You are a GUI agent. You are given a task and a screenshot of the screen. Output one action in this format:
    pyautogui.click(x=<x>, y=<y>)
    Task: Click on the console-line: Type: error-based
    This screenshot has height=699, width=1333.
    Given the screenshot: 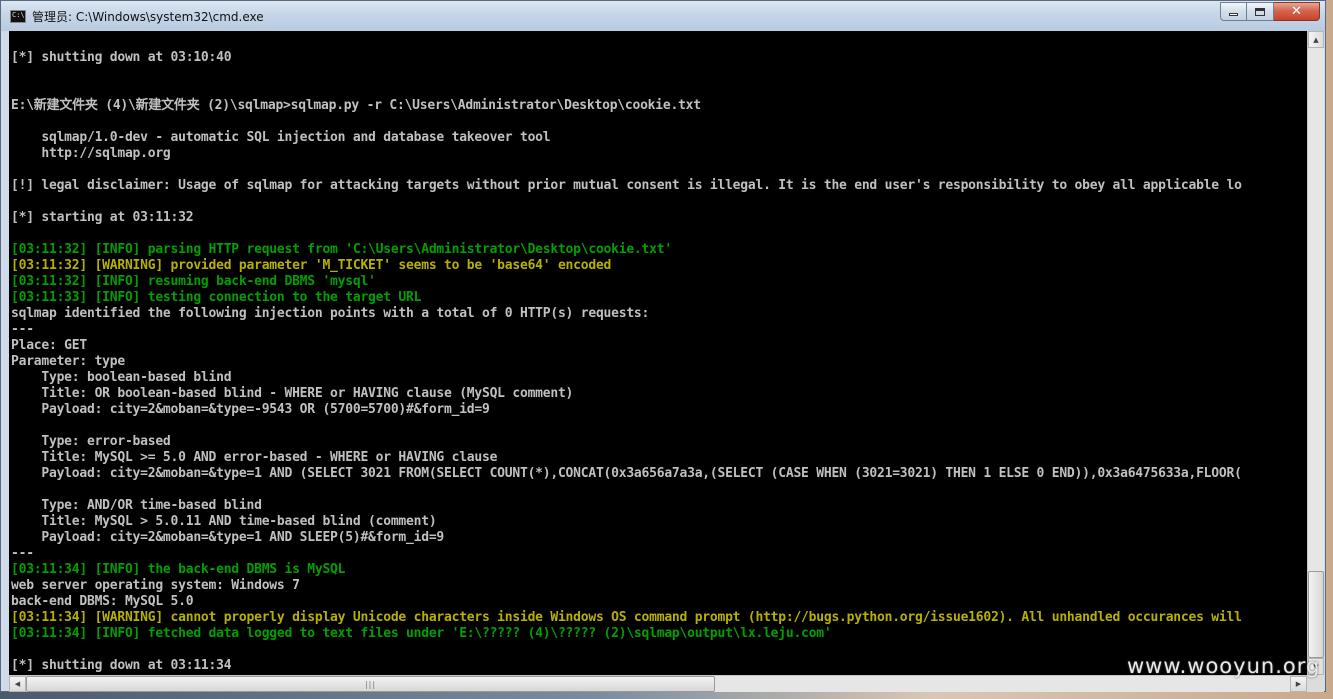 What is the action you would take?
    pyautogui.click(x=91, y=441)
    